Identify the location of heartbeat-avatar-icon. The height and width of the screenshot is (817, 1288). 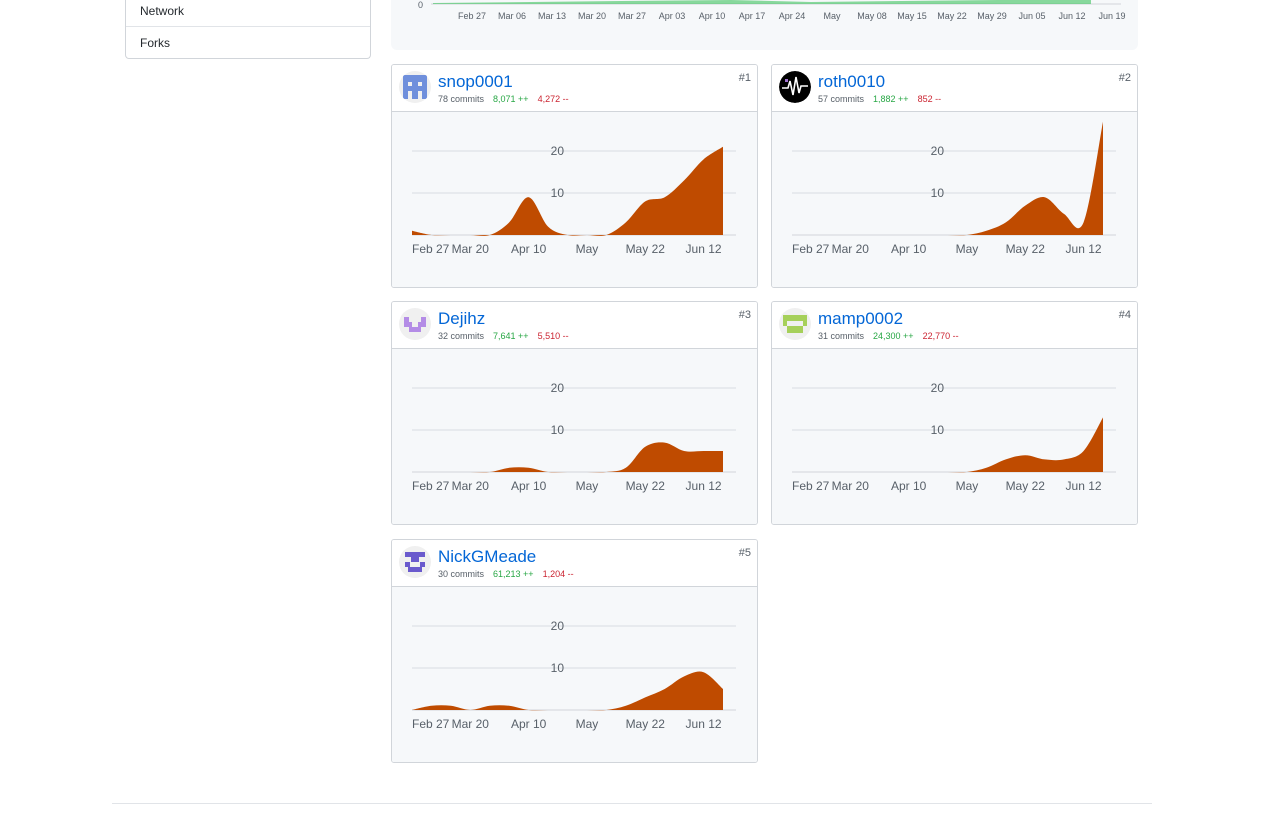
(795, 87).